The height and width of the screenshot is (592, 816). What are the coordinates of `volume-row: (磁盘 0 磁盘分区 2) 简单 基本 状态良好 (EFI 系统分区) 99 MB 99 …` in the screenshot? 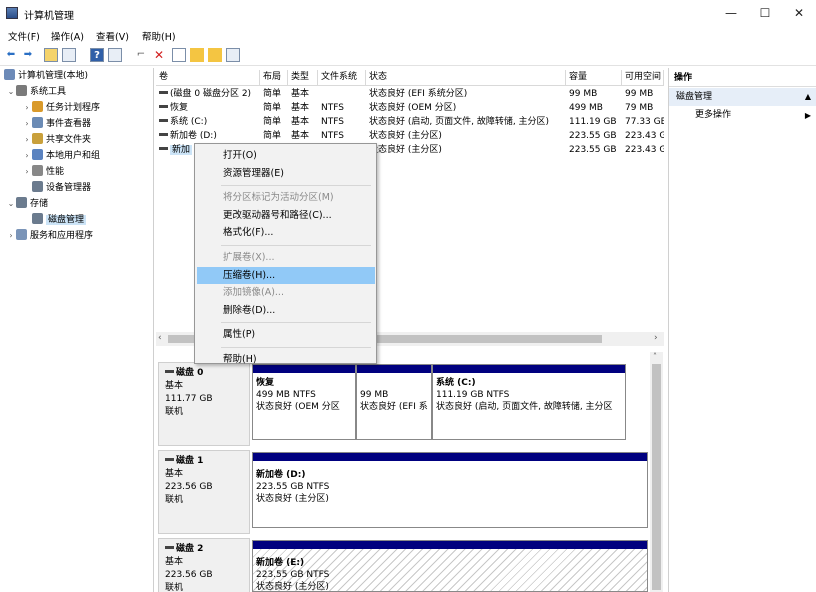 It's located at (410, 94).